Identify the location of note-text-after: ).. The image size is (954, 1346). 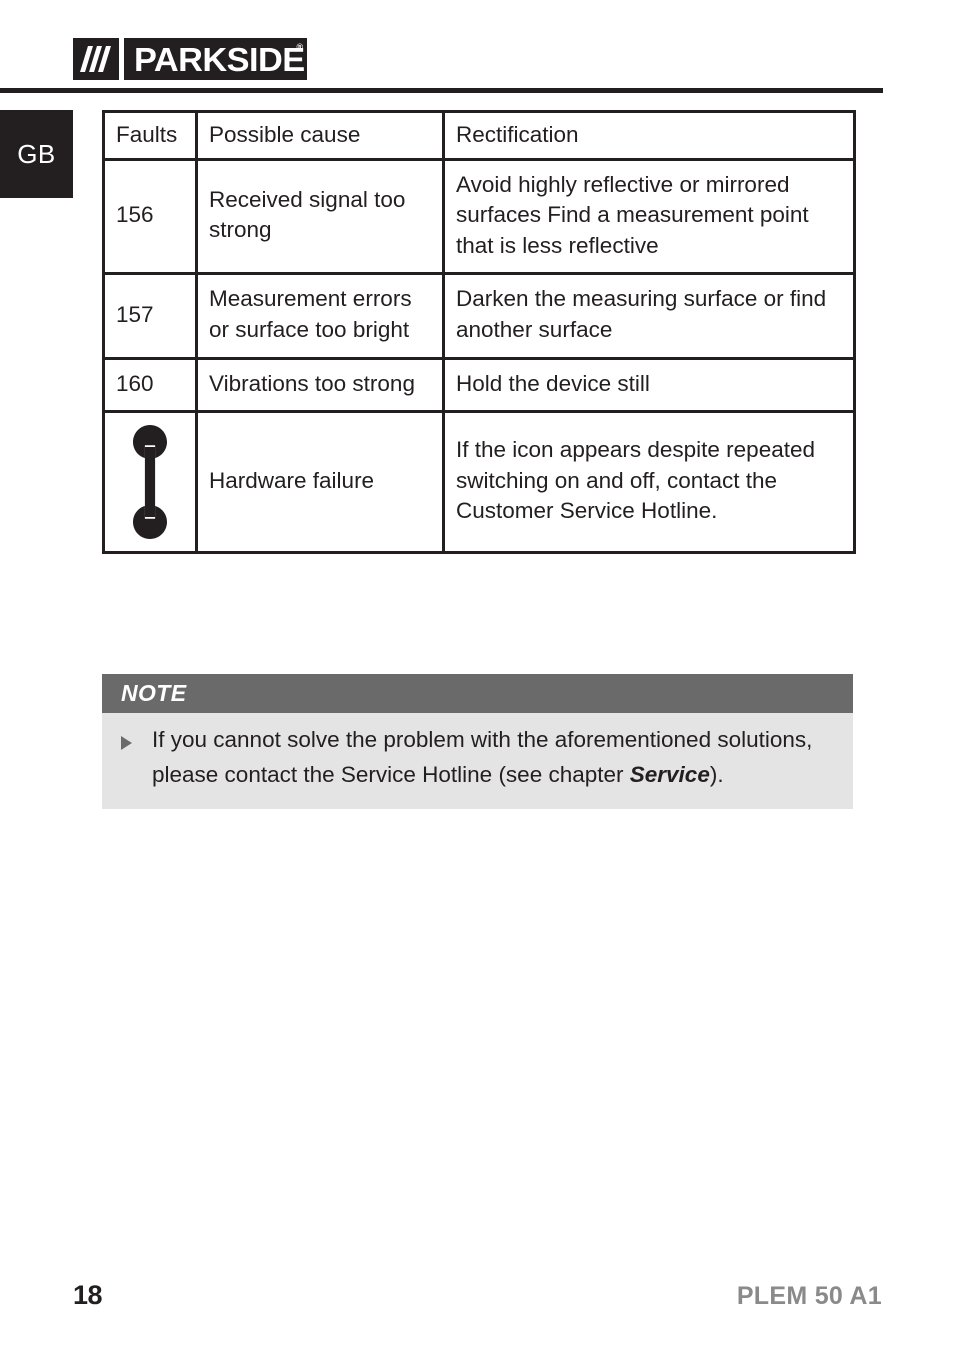
(716, 775).